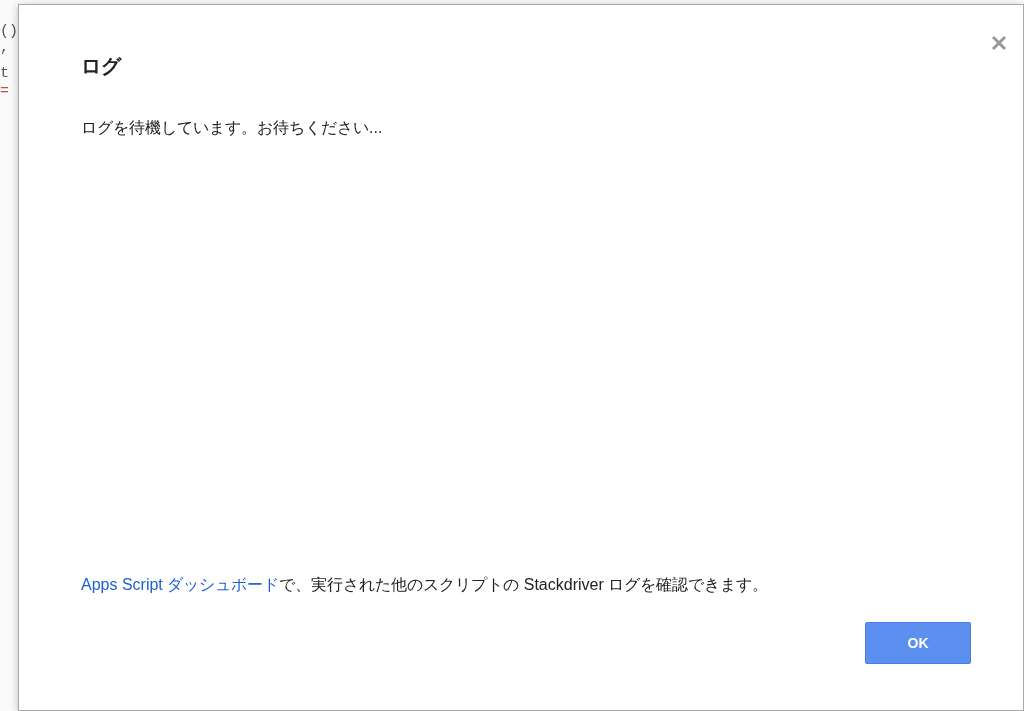 The image size is (1024, 711). Describe the element at coordinates (180, 584) in the screenshot. I see `dashboard-link: Apps Script ダッシュボード` at that location.